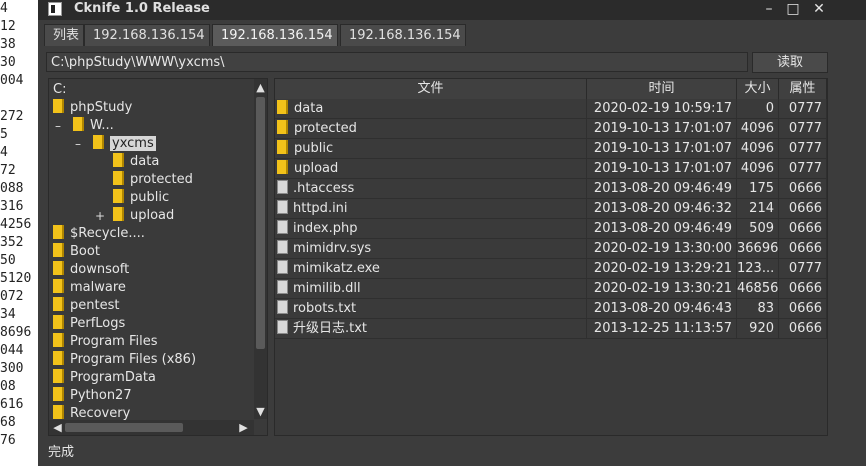 The width and height of the screenshot is (866, 466). What do you see at coordinates (793, 9) in the screenshot?
I see `maximize-icon: □` at bounding box center [793, 9].